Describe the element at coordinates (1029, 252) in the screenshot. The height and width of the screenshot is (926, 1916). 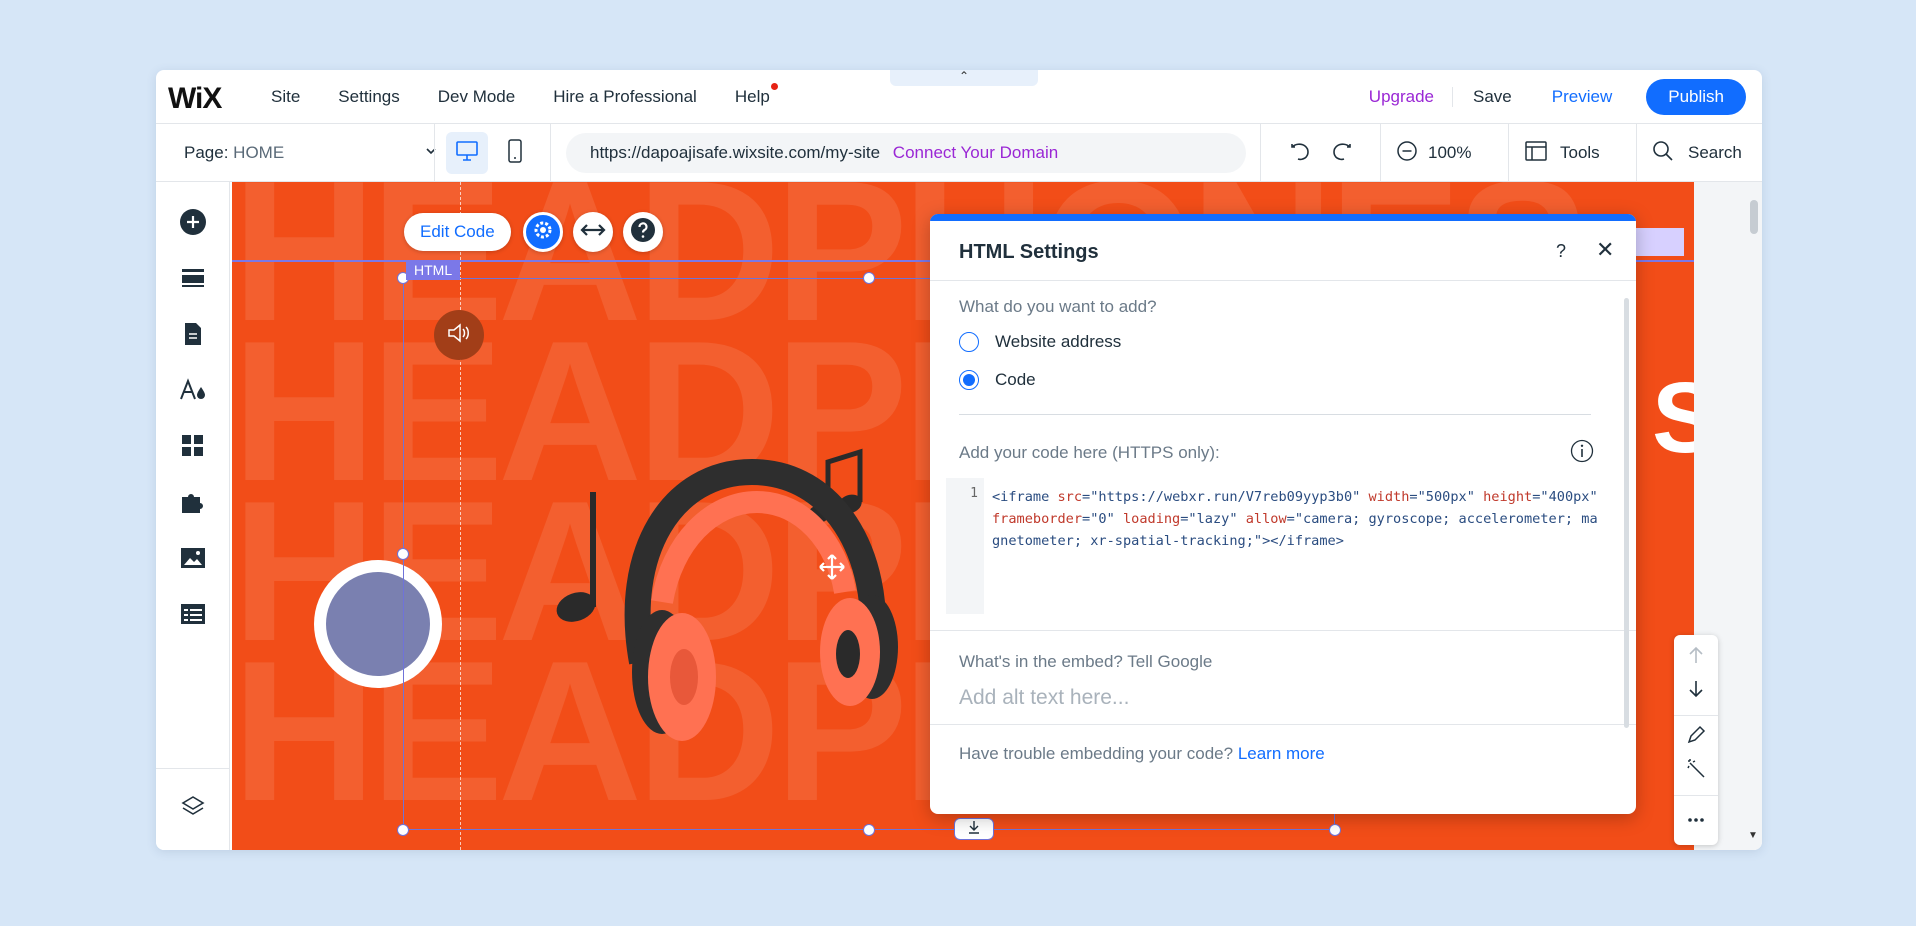
I see `panel-title: HTML Settings` at that location.